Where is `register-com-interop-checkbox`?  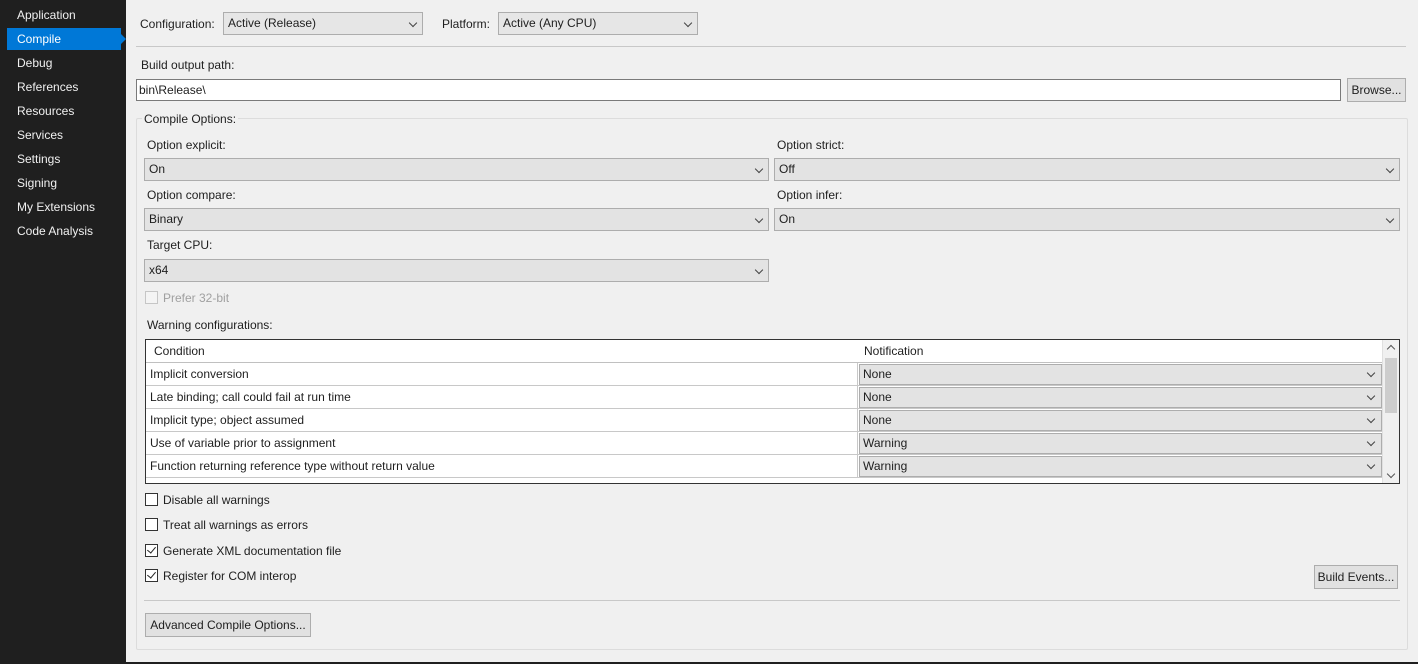
register-com-interop-checkbox is located at coordinates (151, 575).